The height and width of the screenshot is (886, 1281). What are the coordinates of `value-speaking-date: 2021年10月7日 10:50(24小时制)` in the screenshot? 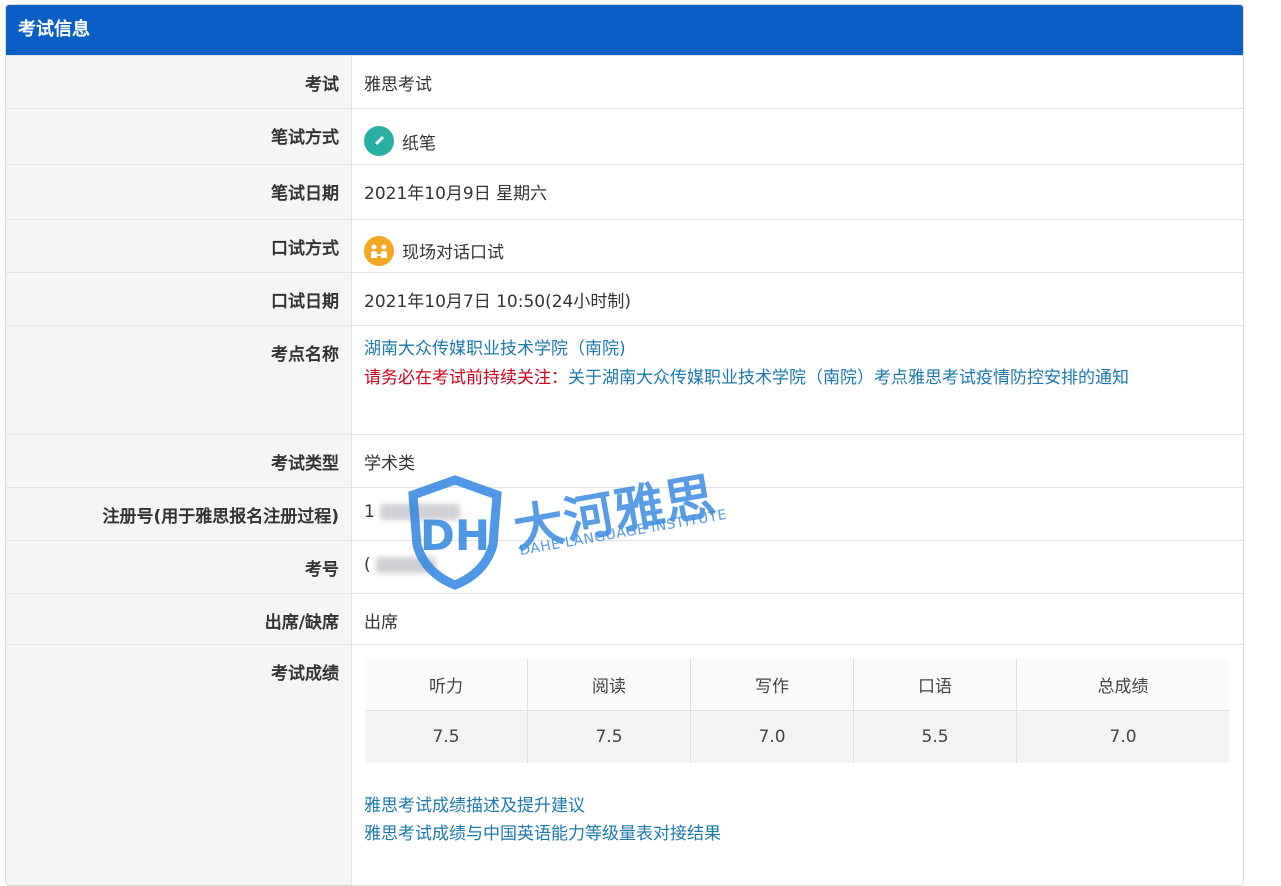 It's located at (498, 302).